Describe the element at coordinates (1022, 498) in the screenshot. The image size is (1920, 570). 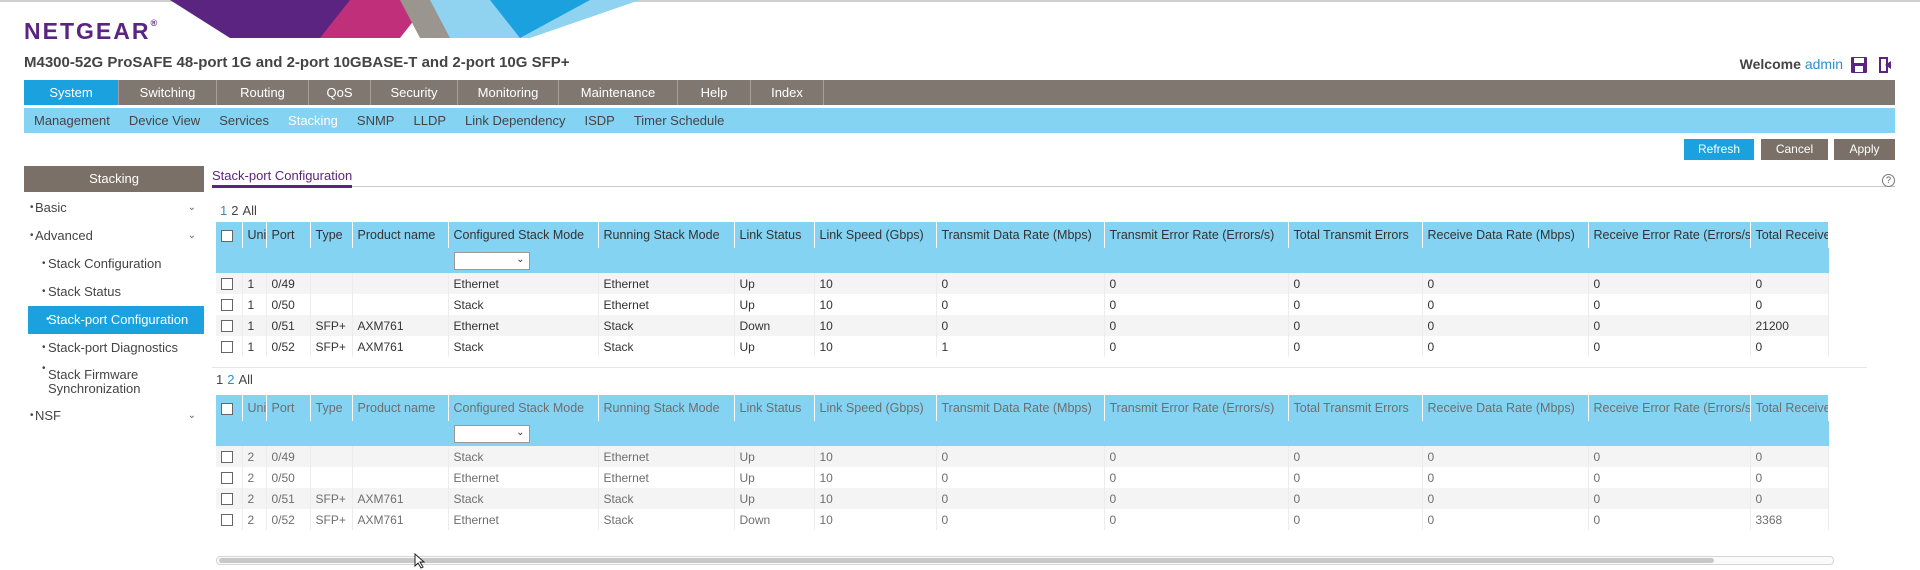
I see `table-row: 2 0/51 SFP+ AXM761 Stack Stack Up 10 0 0 0 0 0 0` at that location.